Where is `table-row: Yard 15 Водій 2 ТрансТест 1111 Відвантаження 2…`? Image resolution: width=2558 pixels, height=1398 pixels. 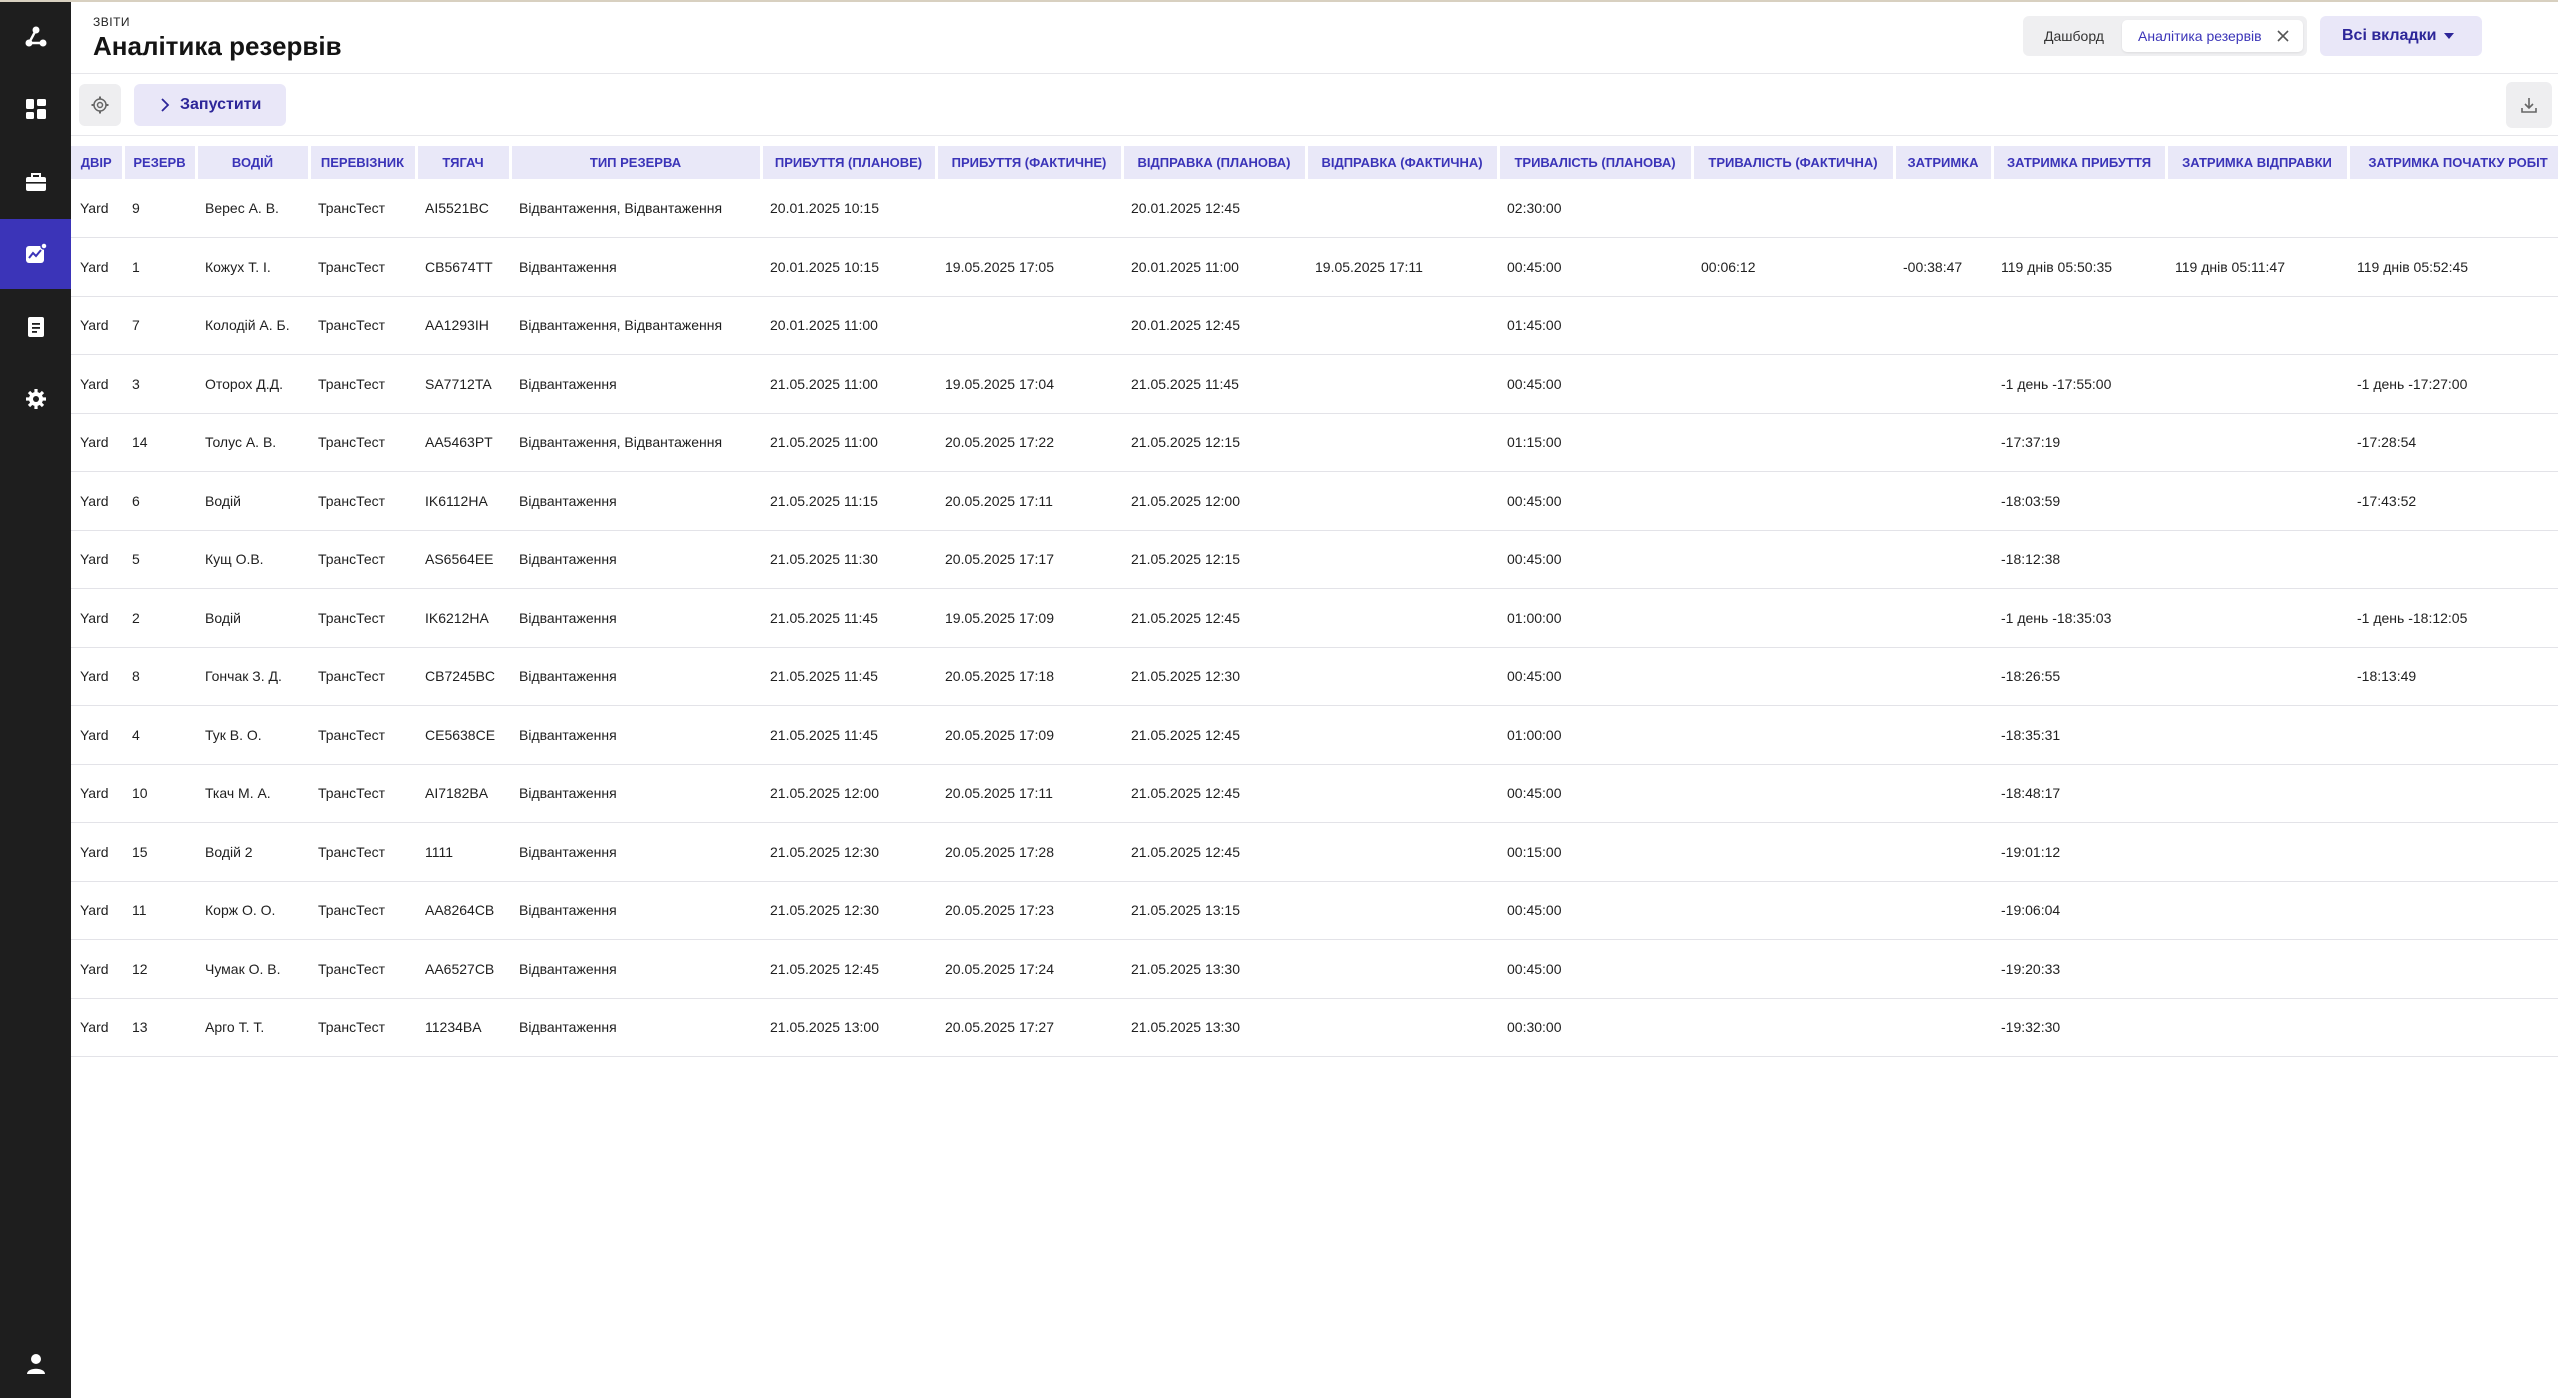 table-row: Yard 15 Водій 2 ТрансТест 1111 Відвантаження 2… is located at coordinates (1314, 852).